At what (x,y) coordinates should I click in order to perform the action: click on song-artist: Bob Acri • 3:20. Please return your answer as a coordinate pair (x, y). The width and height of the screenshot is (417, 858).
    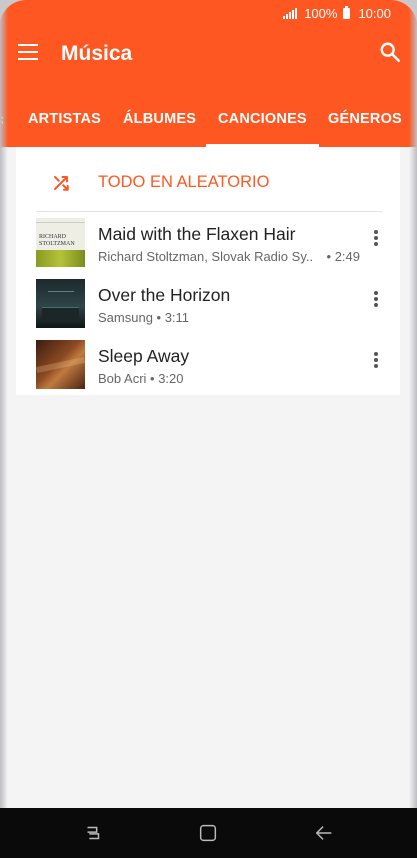
    Looking at the image, I should click on (141, 378).